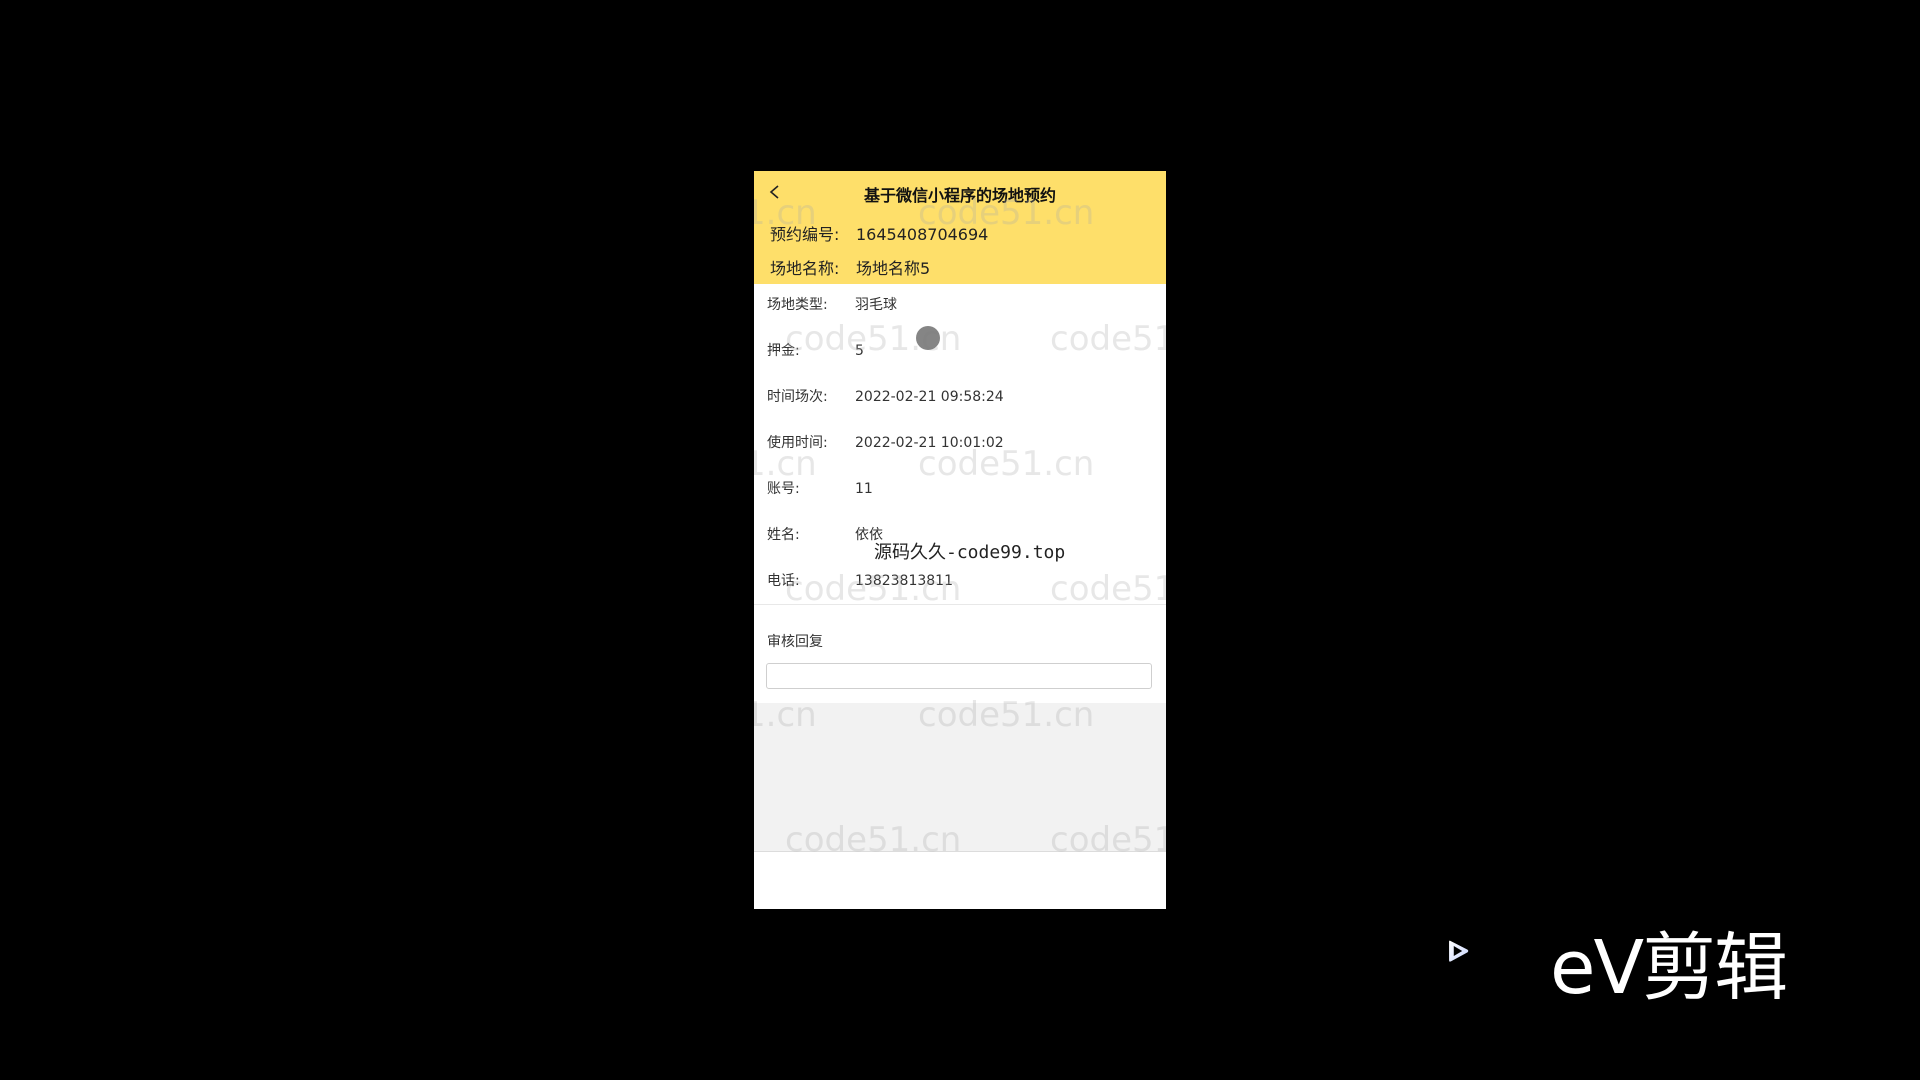 Image resolution: width=1920 pixels, height=1080 pixels. I want to click on detail-row-name: 姓名: 依依, so click(825, 534).